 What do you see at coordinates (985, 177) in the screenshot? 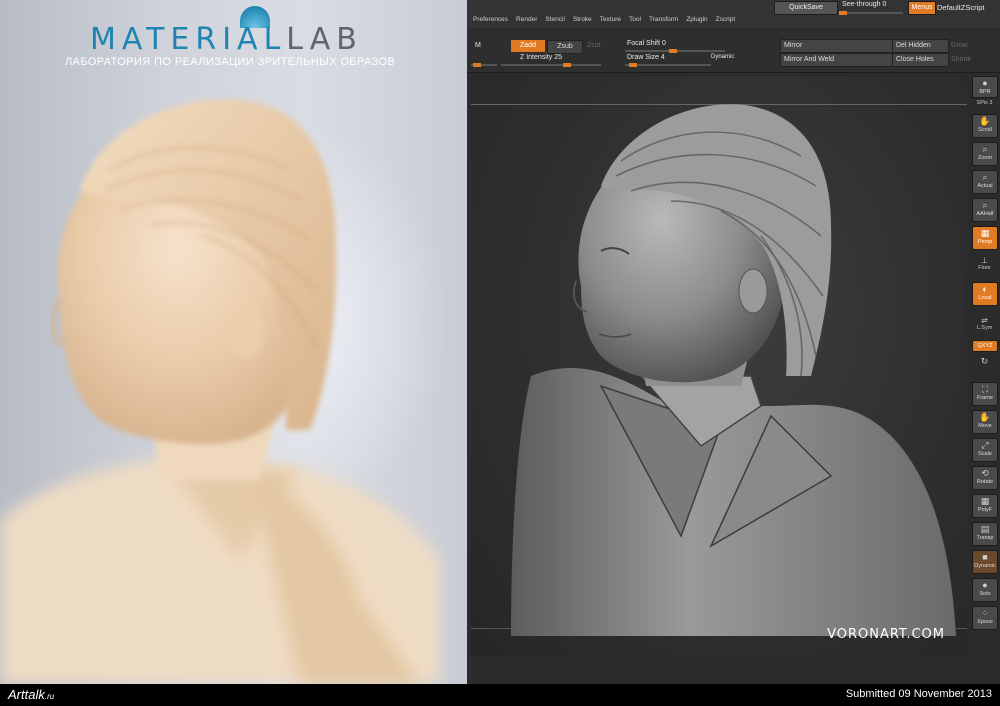
I see `actual-icon: ⌕` at bounding box center [985, 177].